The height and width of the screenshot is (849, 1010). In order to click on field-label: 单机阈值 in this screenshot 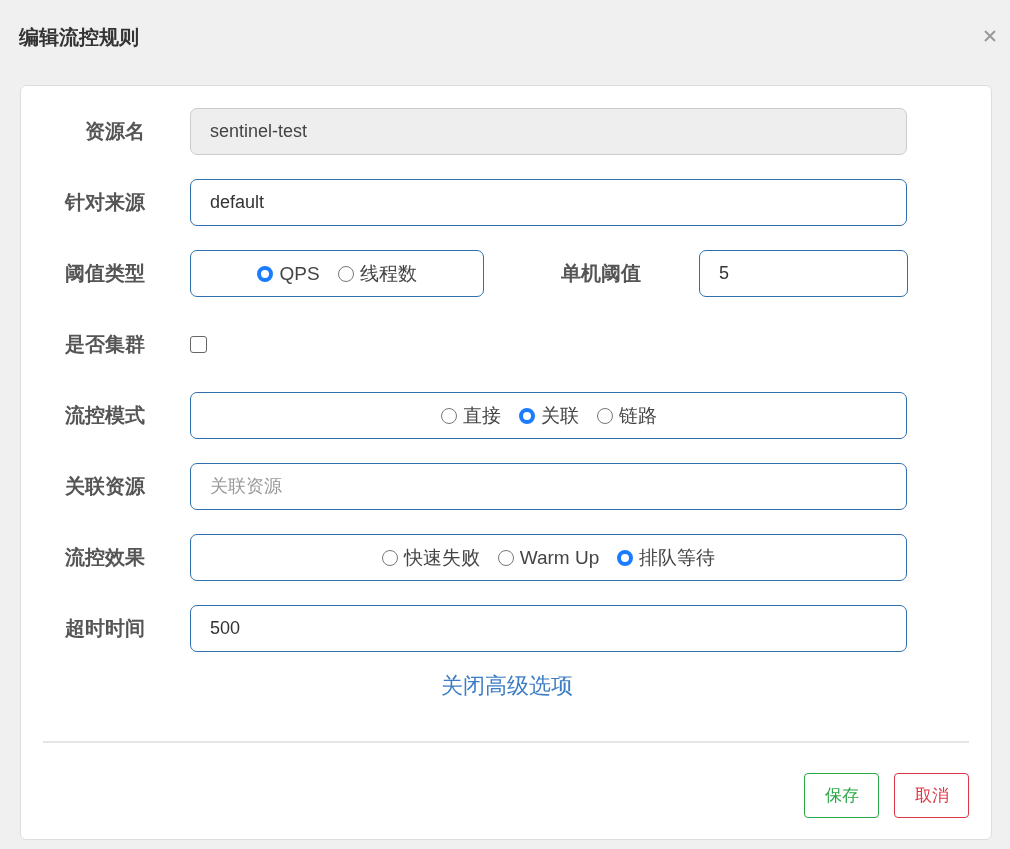, I will do `click(601, 273)`.